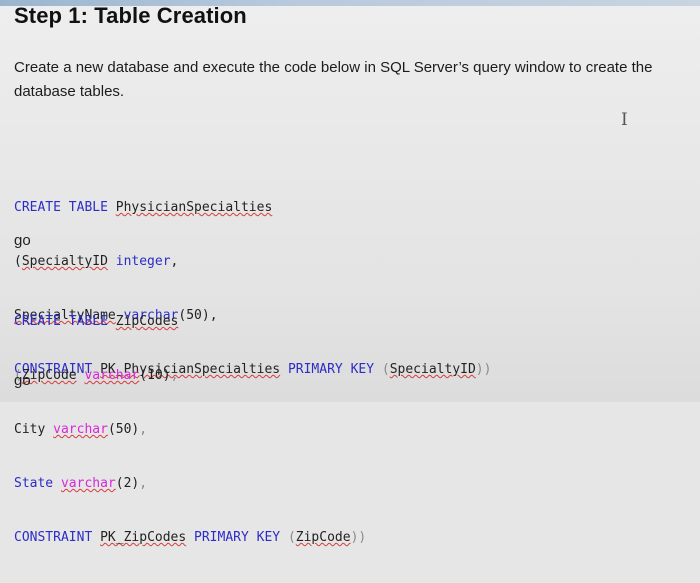  What do you see at coordinates (252, 262) in the screenshot?
I see `code-line: (SpecialtyID integer,` at bounding box center [252, 262].